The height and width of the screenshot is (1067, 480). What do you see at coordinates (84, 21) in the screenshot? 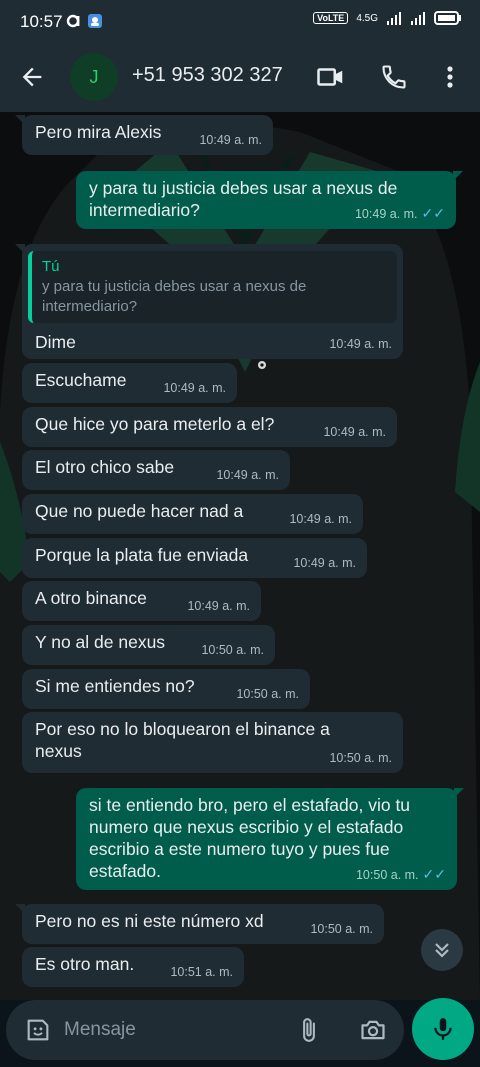
I see `status-notification-icons` at bounding box center [84, 21].